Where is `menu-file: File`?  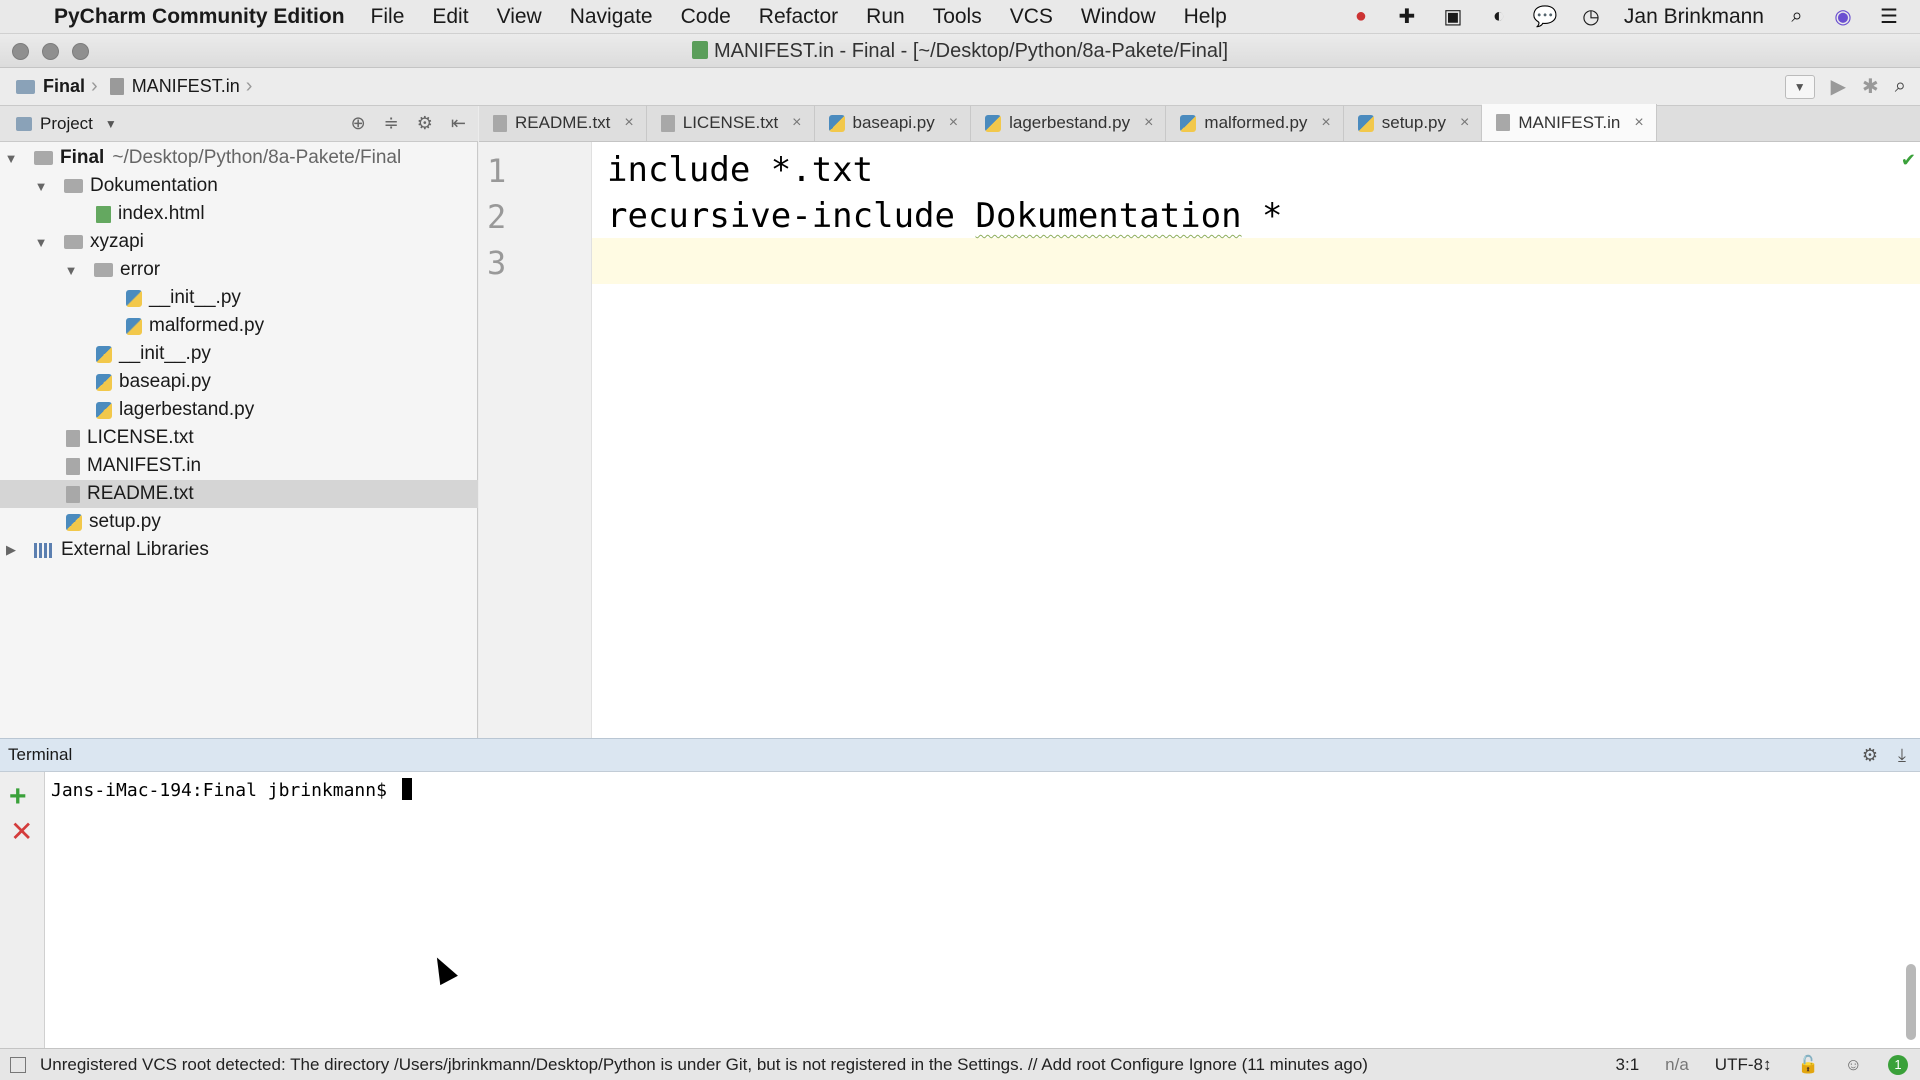 menu-file: File is located at coordinates (388, 17).